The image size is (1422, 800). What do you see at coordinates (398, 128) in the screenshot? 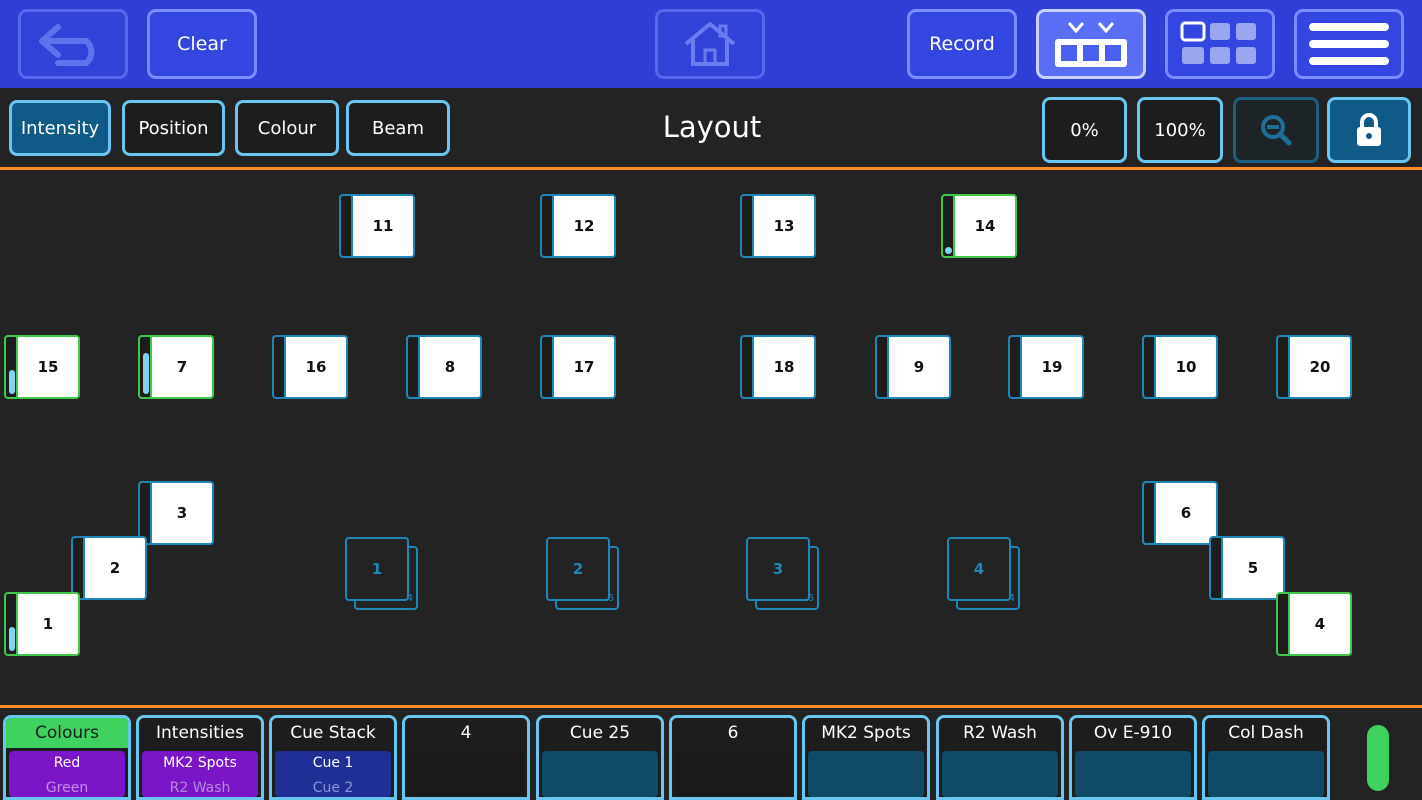
I see `tab-beam: Beam` at bounding box center [398, 128].